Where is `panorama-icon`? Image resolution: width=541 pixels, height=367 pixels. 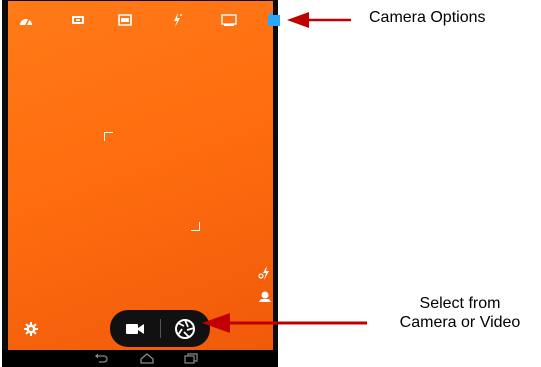 panorama-icon is located at coordinates (125, 20).